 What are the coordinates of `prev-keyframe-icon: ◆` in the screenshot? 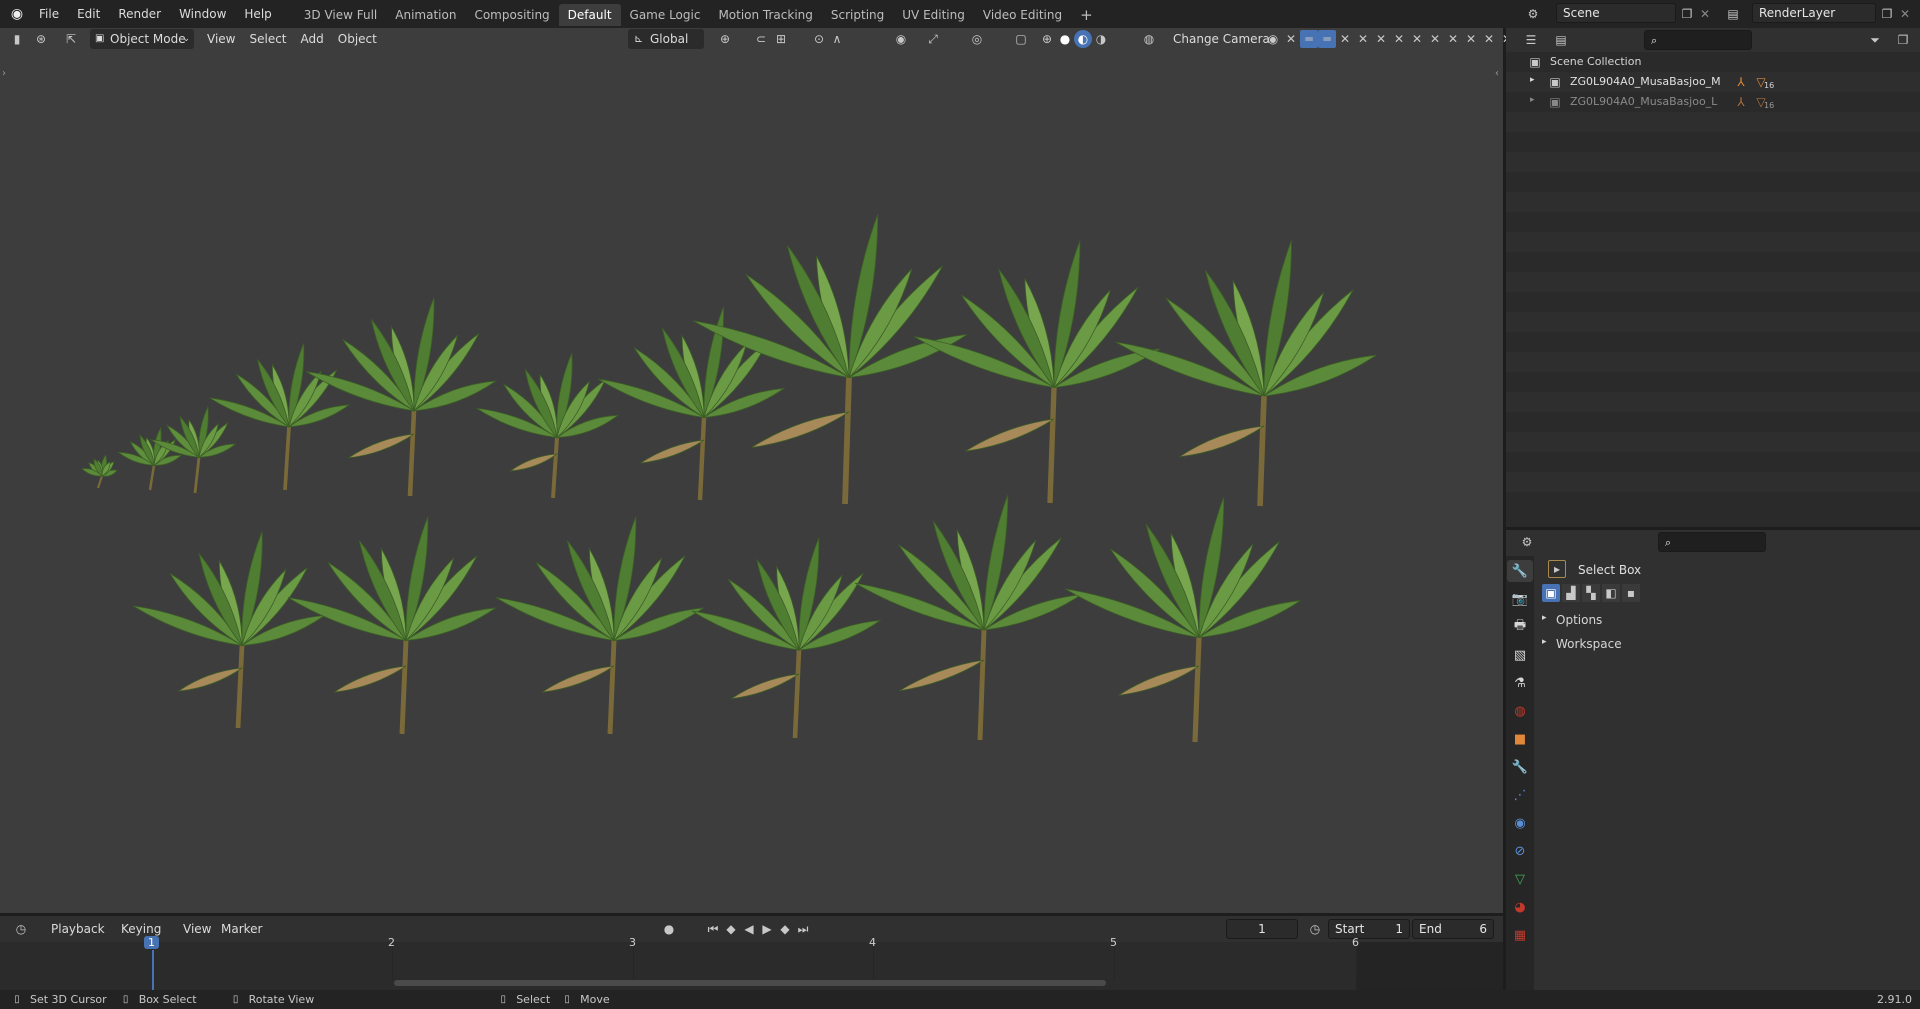 It's located at (731, 929).